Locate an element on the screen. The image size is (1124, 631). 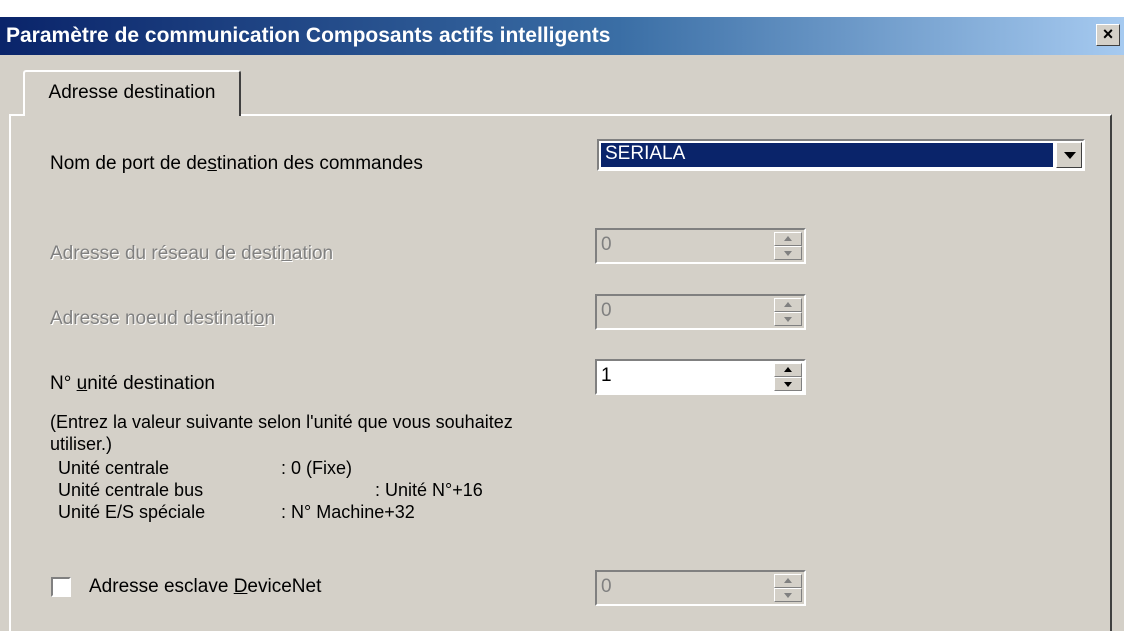
devicenet-address-value: 0 is located at coordinates (606, 586).